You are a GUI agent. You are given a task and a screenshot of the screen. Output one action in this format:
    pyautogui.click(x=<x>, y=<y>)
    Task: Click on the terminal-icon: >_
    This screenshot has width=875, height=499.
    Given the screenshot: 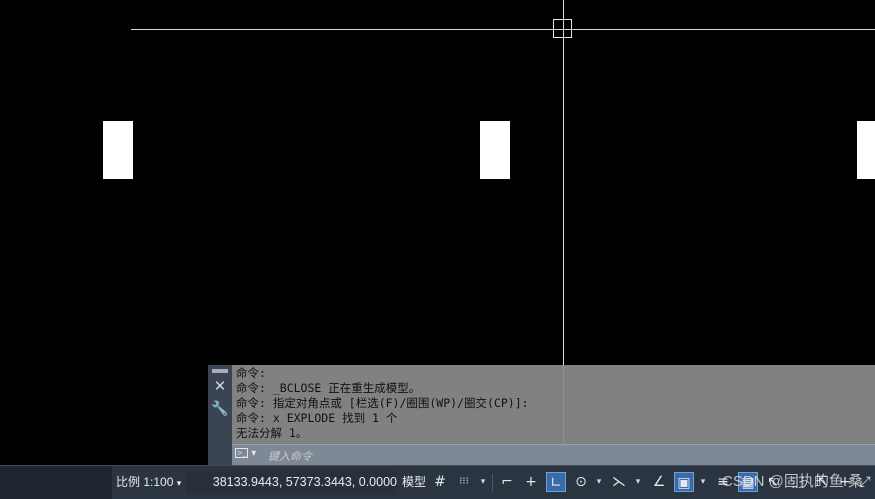 What is the action you would take?
    pyautogui.click(x=241, y=453)
    